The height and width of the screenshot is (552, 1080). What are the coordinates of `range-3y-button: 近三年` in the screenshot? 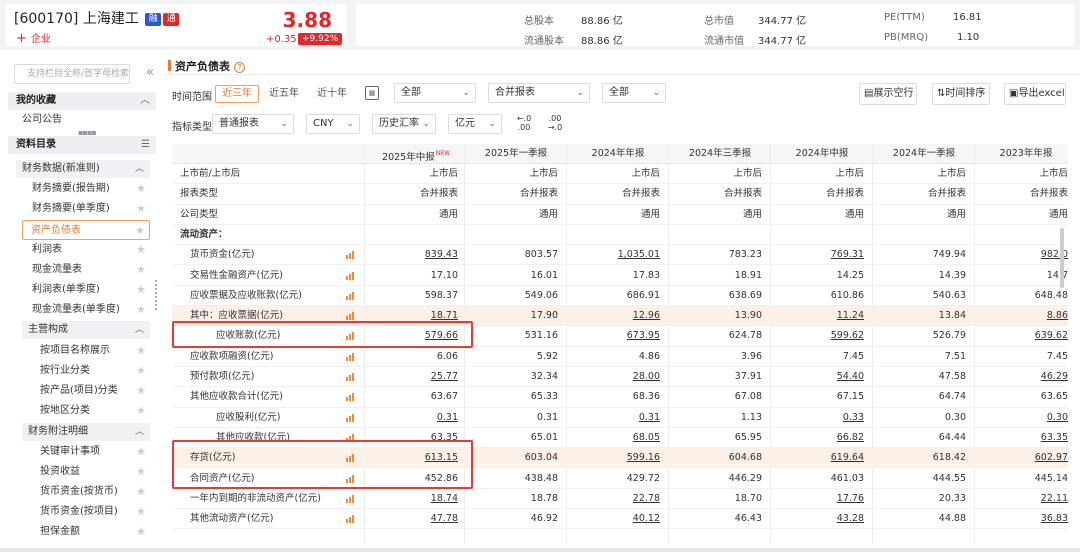 It's located at (237, 94).